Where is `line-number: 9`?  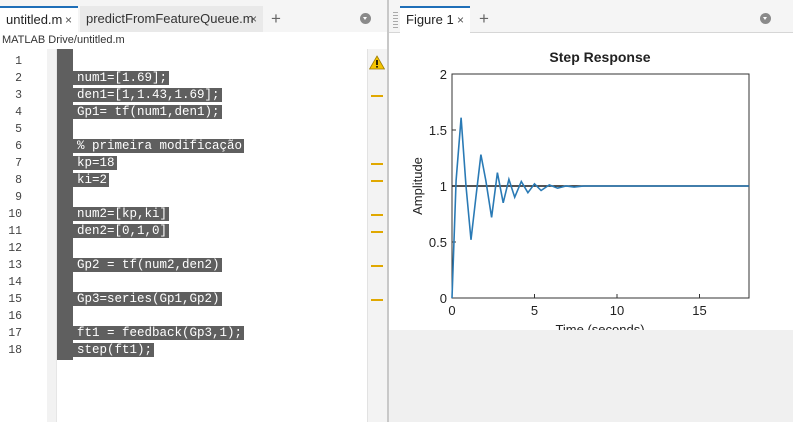
line-number: 9 is located at coordinates (18, 197).